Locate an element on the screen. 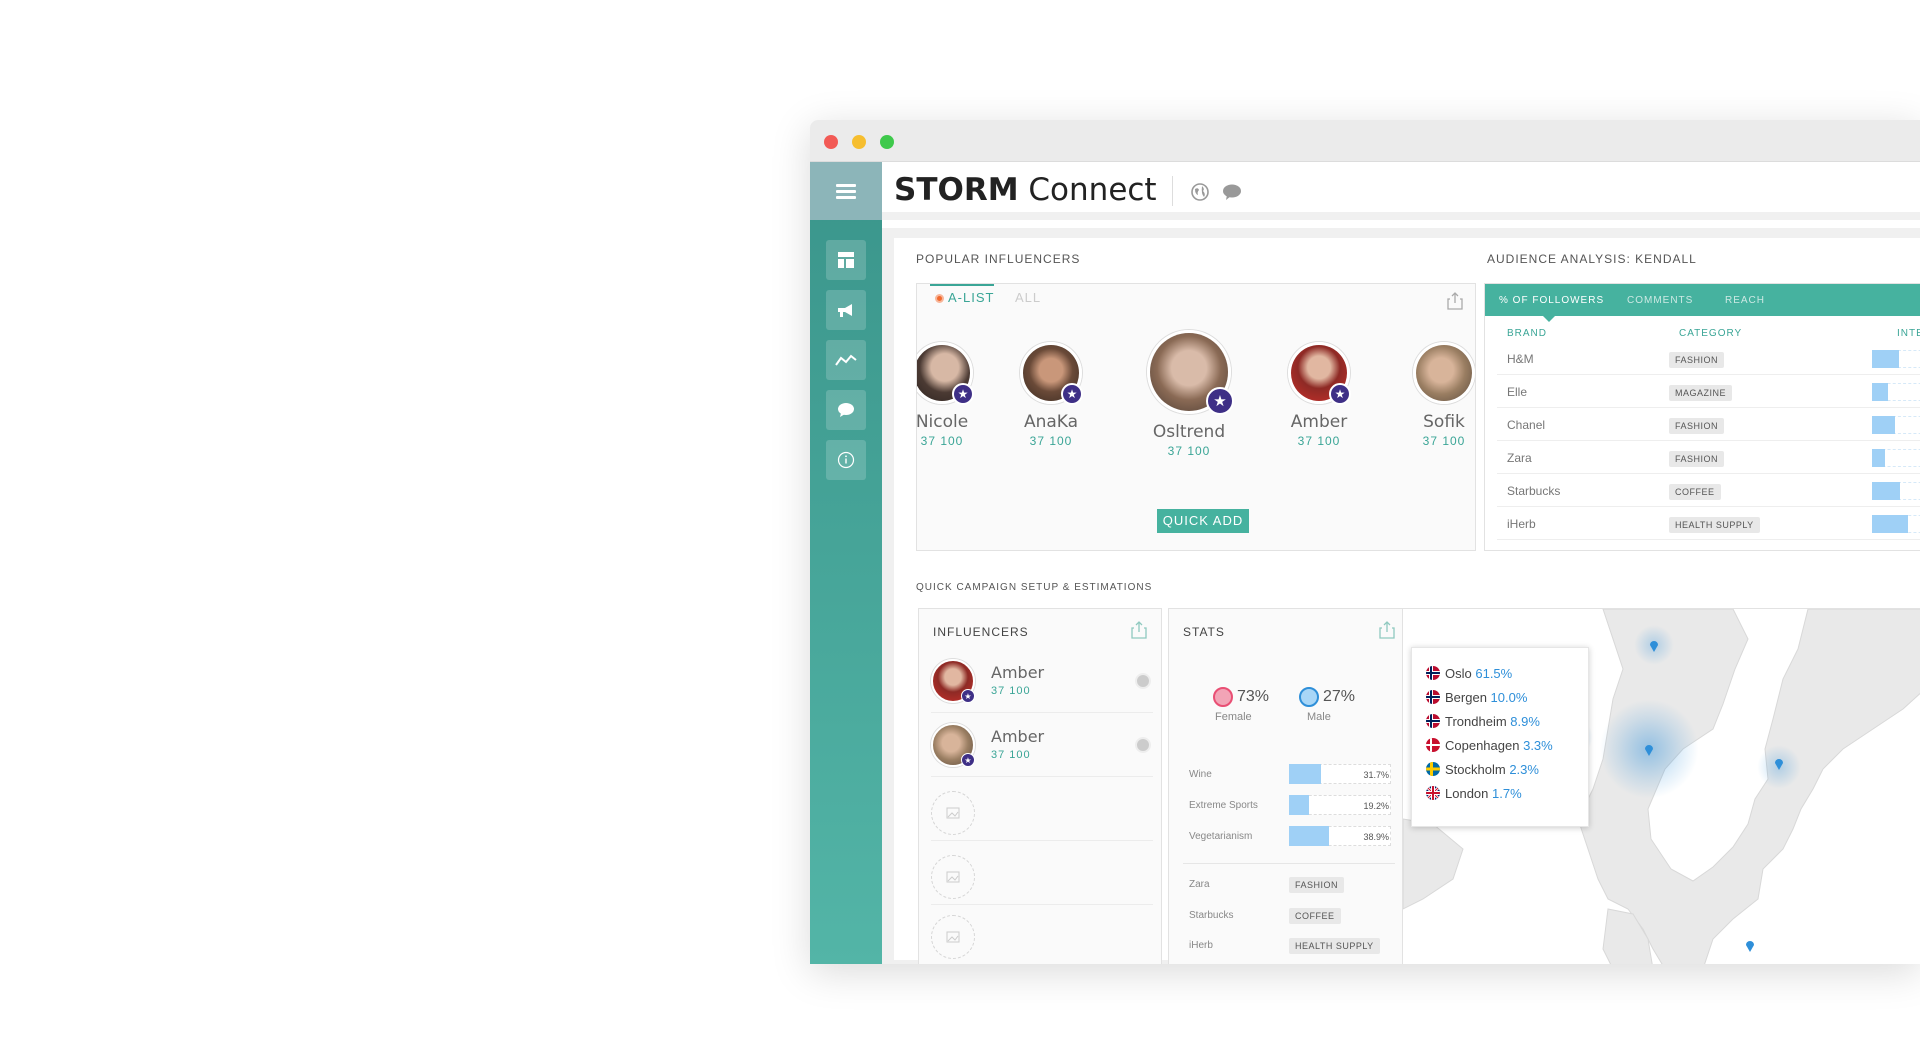 The height and width of the screenshot is (1048, 1920). sidebar-item-info is located at coordinates (846, 460).